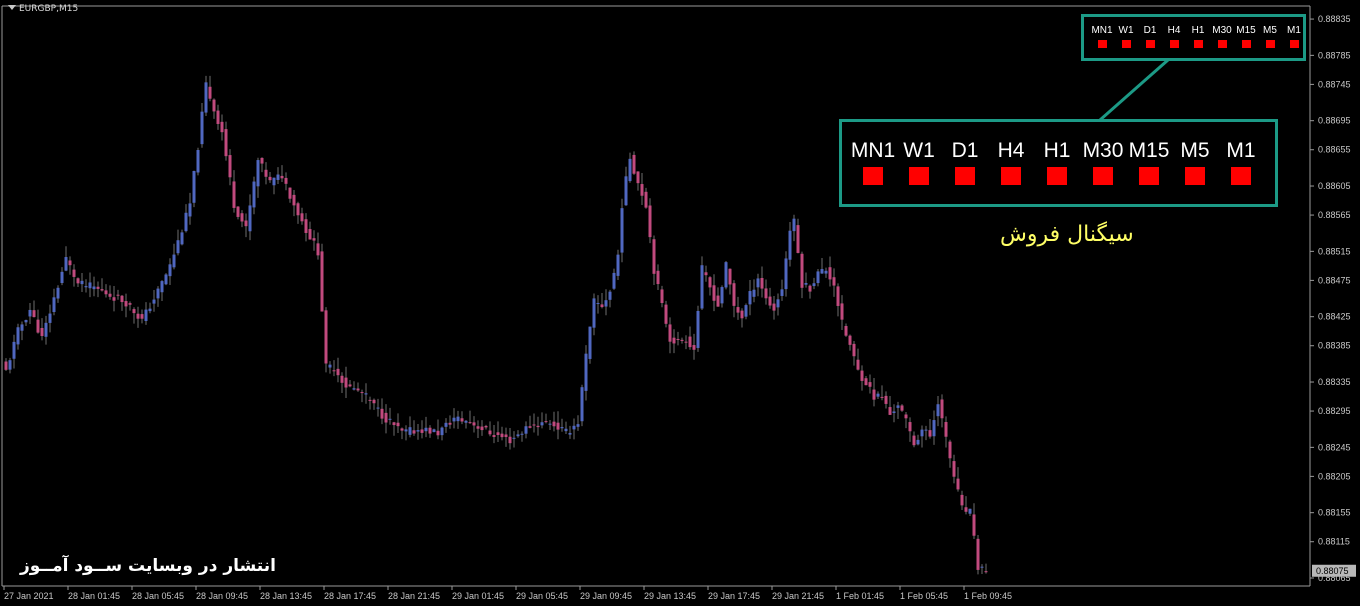 The height and width of the screenshot is (606, 1360). What do you see at coordinates (1058, 163) in the screenshot?
I see `signal-panel-large: MN1W1D1H4H1M30M15M5M1` at bounding box center [1058, 163].